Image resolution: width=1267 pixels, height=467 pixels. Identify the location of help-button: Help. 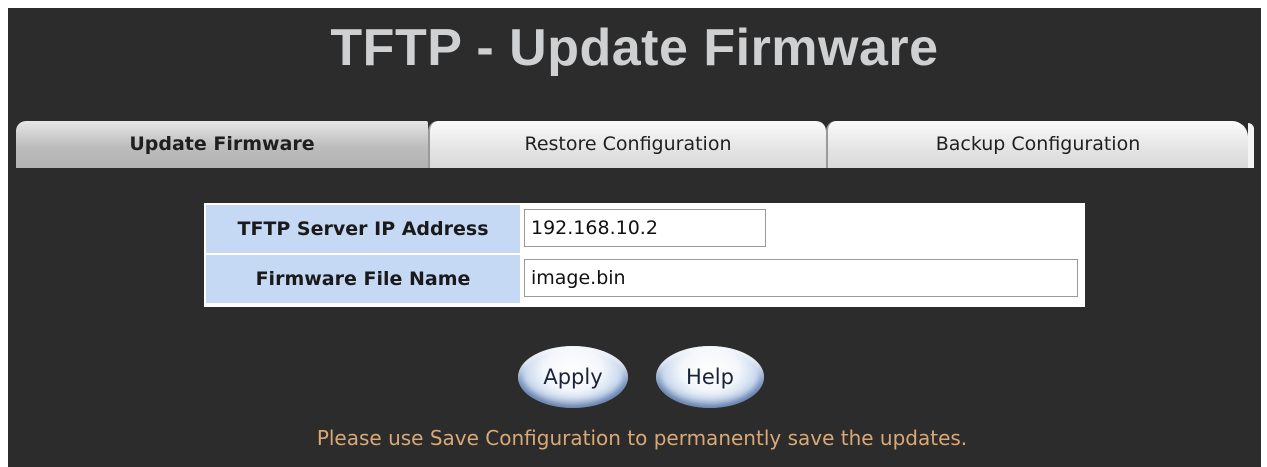
(710, 377).